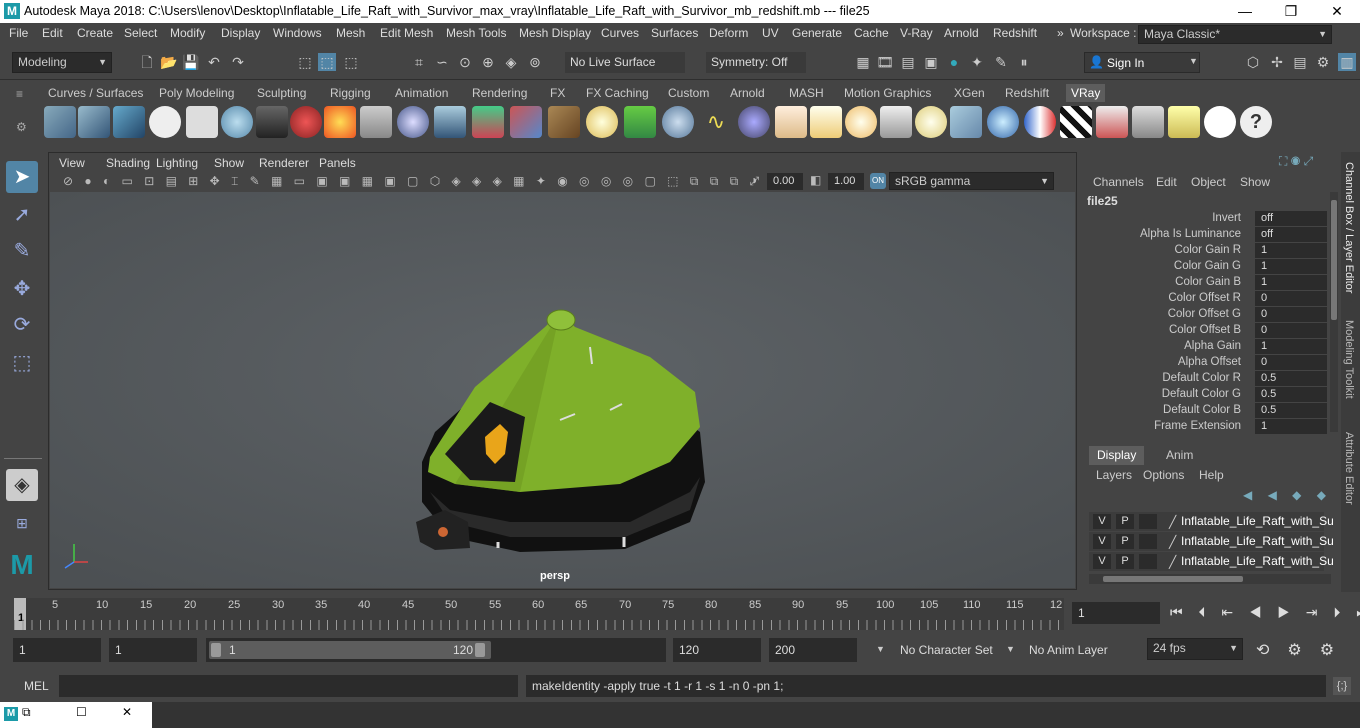  Describe the element at coordinates (971, 181) in the screenshot. I see `color-space-dropdown: sRGB gamma ▼` at that location.